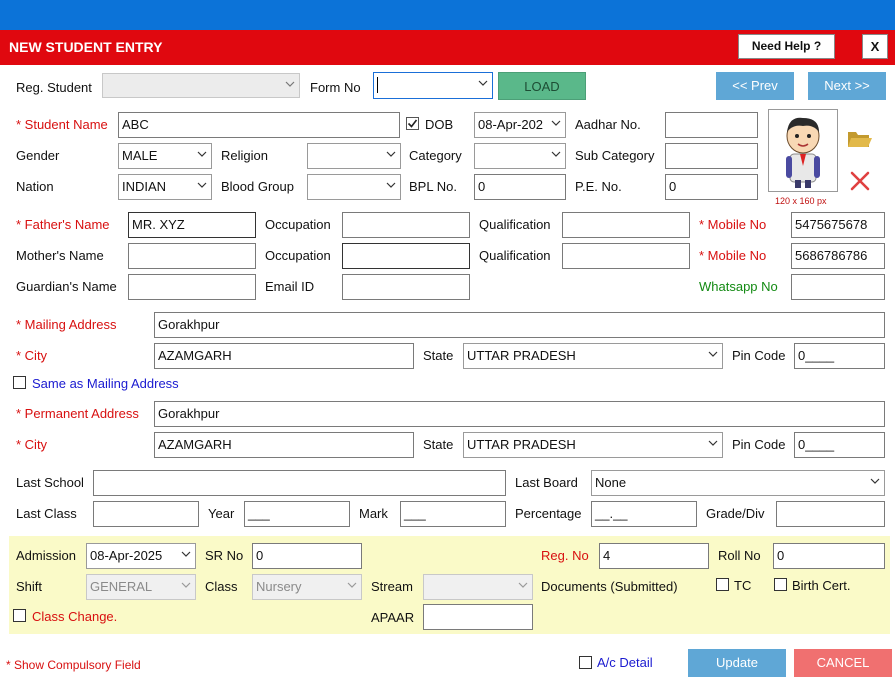 This screenshot has width=895, height=690. I want to click on father-occupation-input, so click(406, 225).